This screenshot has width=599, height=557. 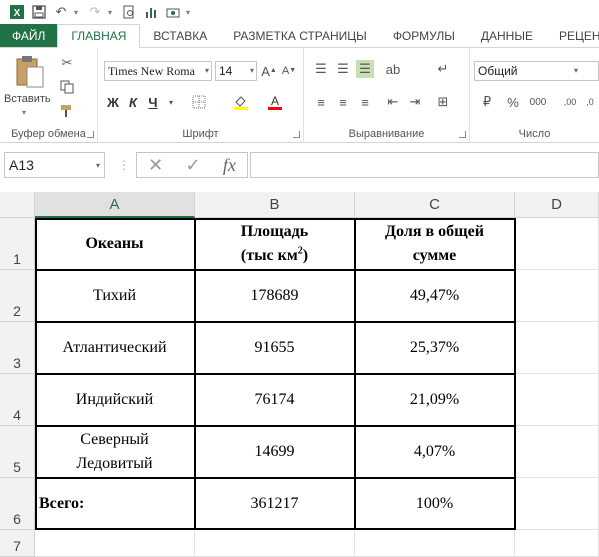 What do you see at coordinates (90, 134) in the screenshot?
I see `clipboard-launcher-icon` at bounding box center [90, 134].